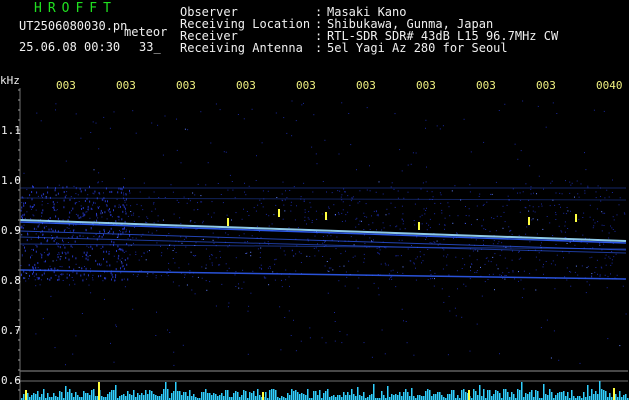  What do you see at coordinates (323, 199) in the screenshot?
I see `signal-trace` at bounding box center [323, 199].